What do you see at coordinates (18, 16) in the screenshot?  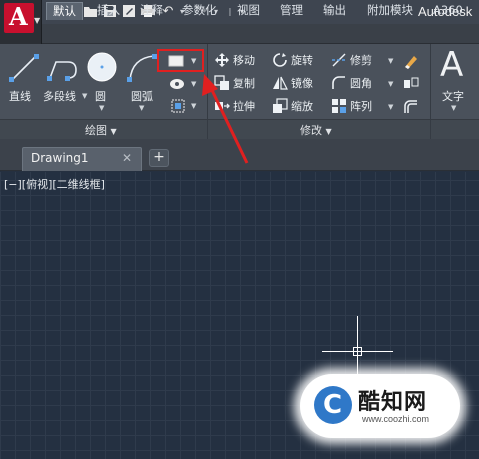 I see `autocad-logo-letter: A` at bounding box center [18, 16].